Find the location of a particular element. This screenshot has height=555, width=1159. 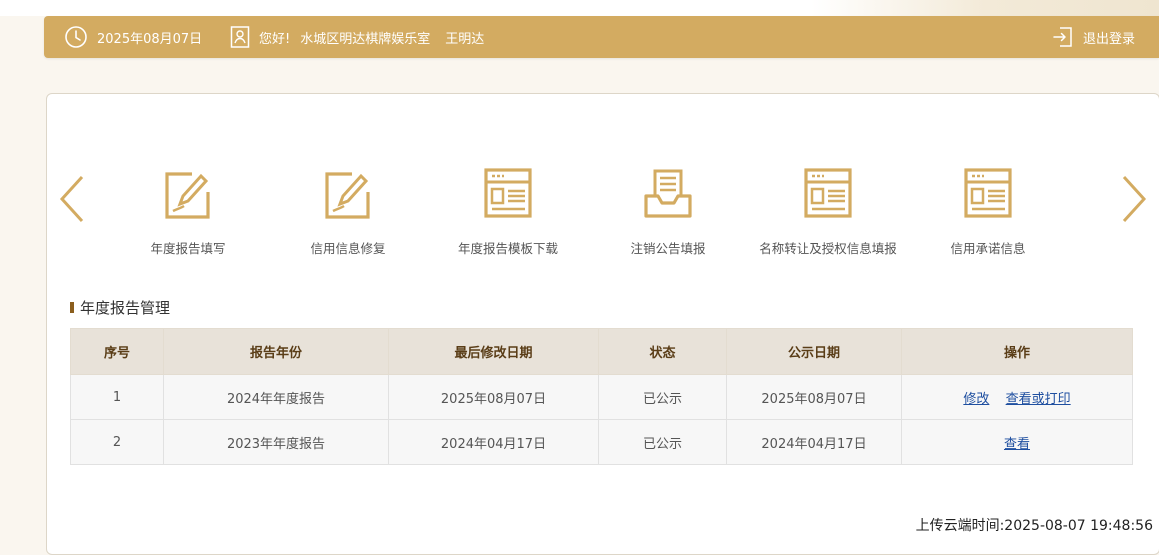

carousel-next-button is located at coordinates (1134, 199).